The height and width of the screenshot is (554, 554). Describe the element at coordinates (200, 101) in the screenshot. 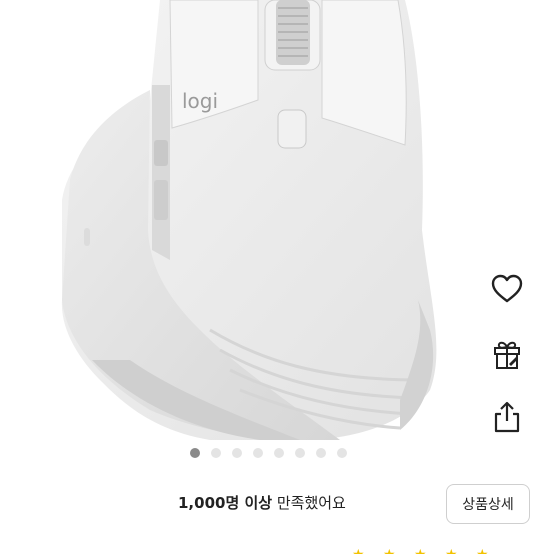

I see `brand-logo: logi` at that location.